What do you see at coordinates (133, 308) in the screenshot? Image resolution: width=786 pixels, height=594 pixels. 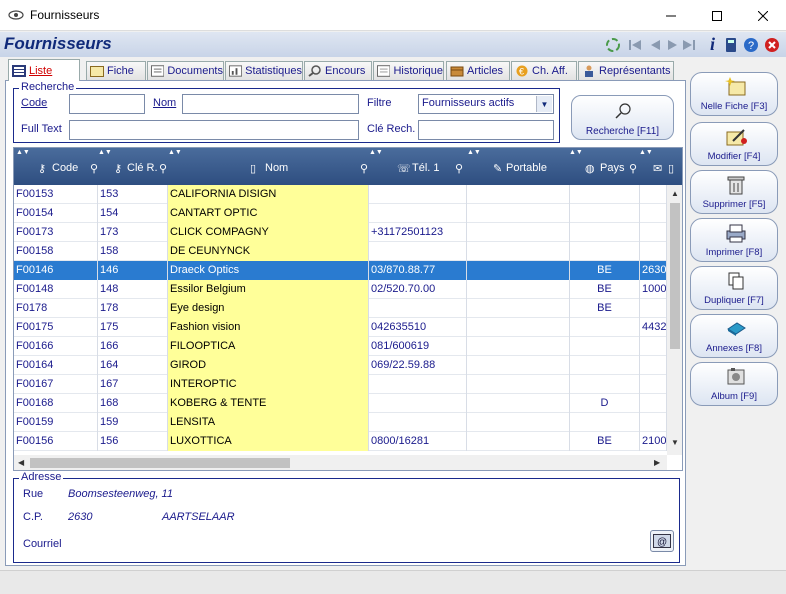 I see `cell-cle: 178` at bounding box center [133, 308].